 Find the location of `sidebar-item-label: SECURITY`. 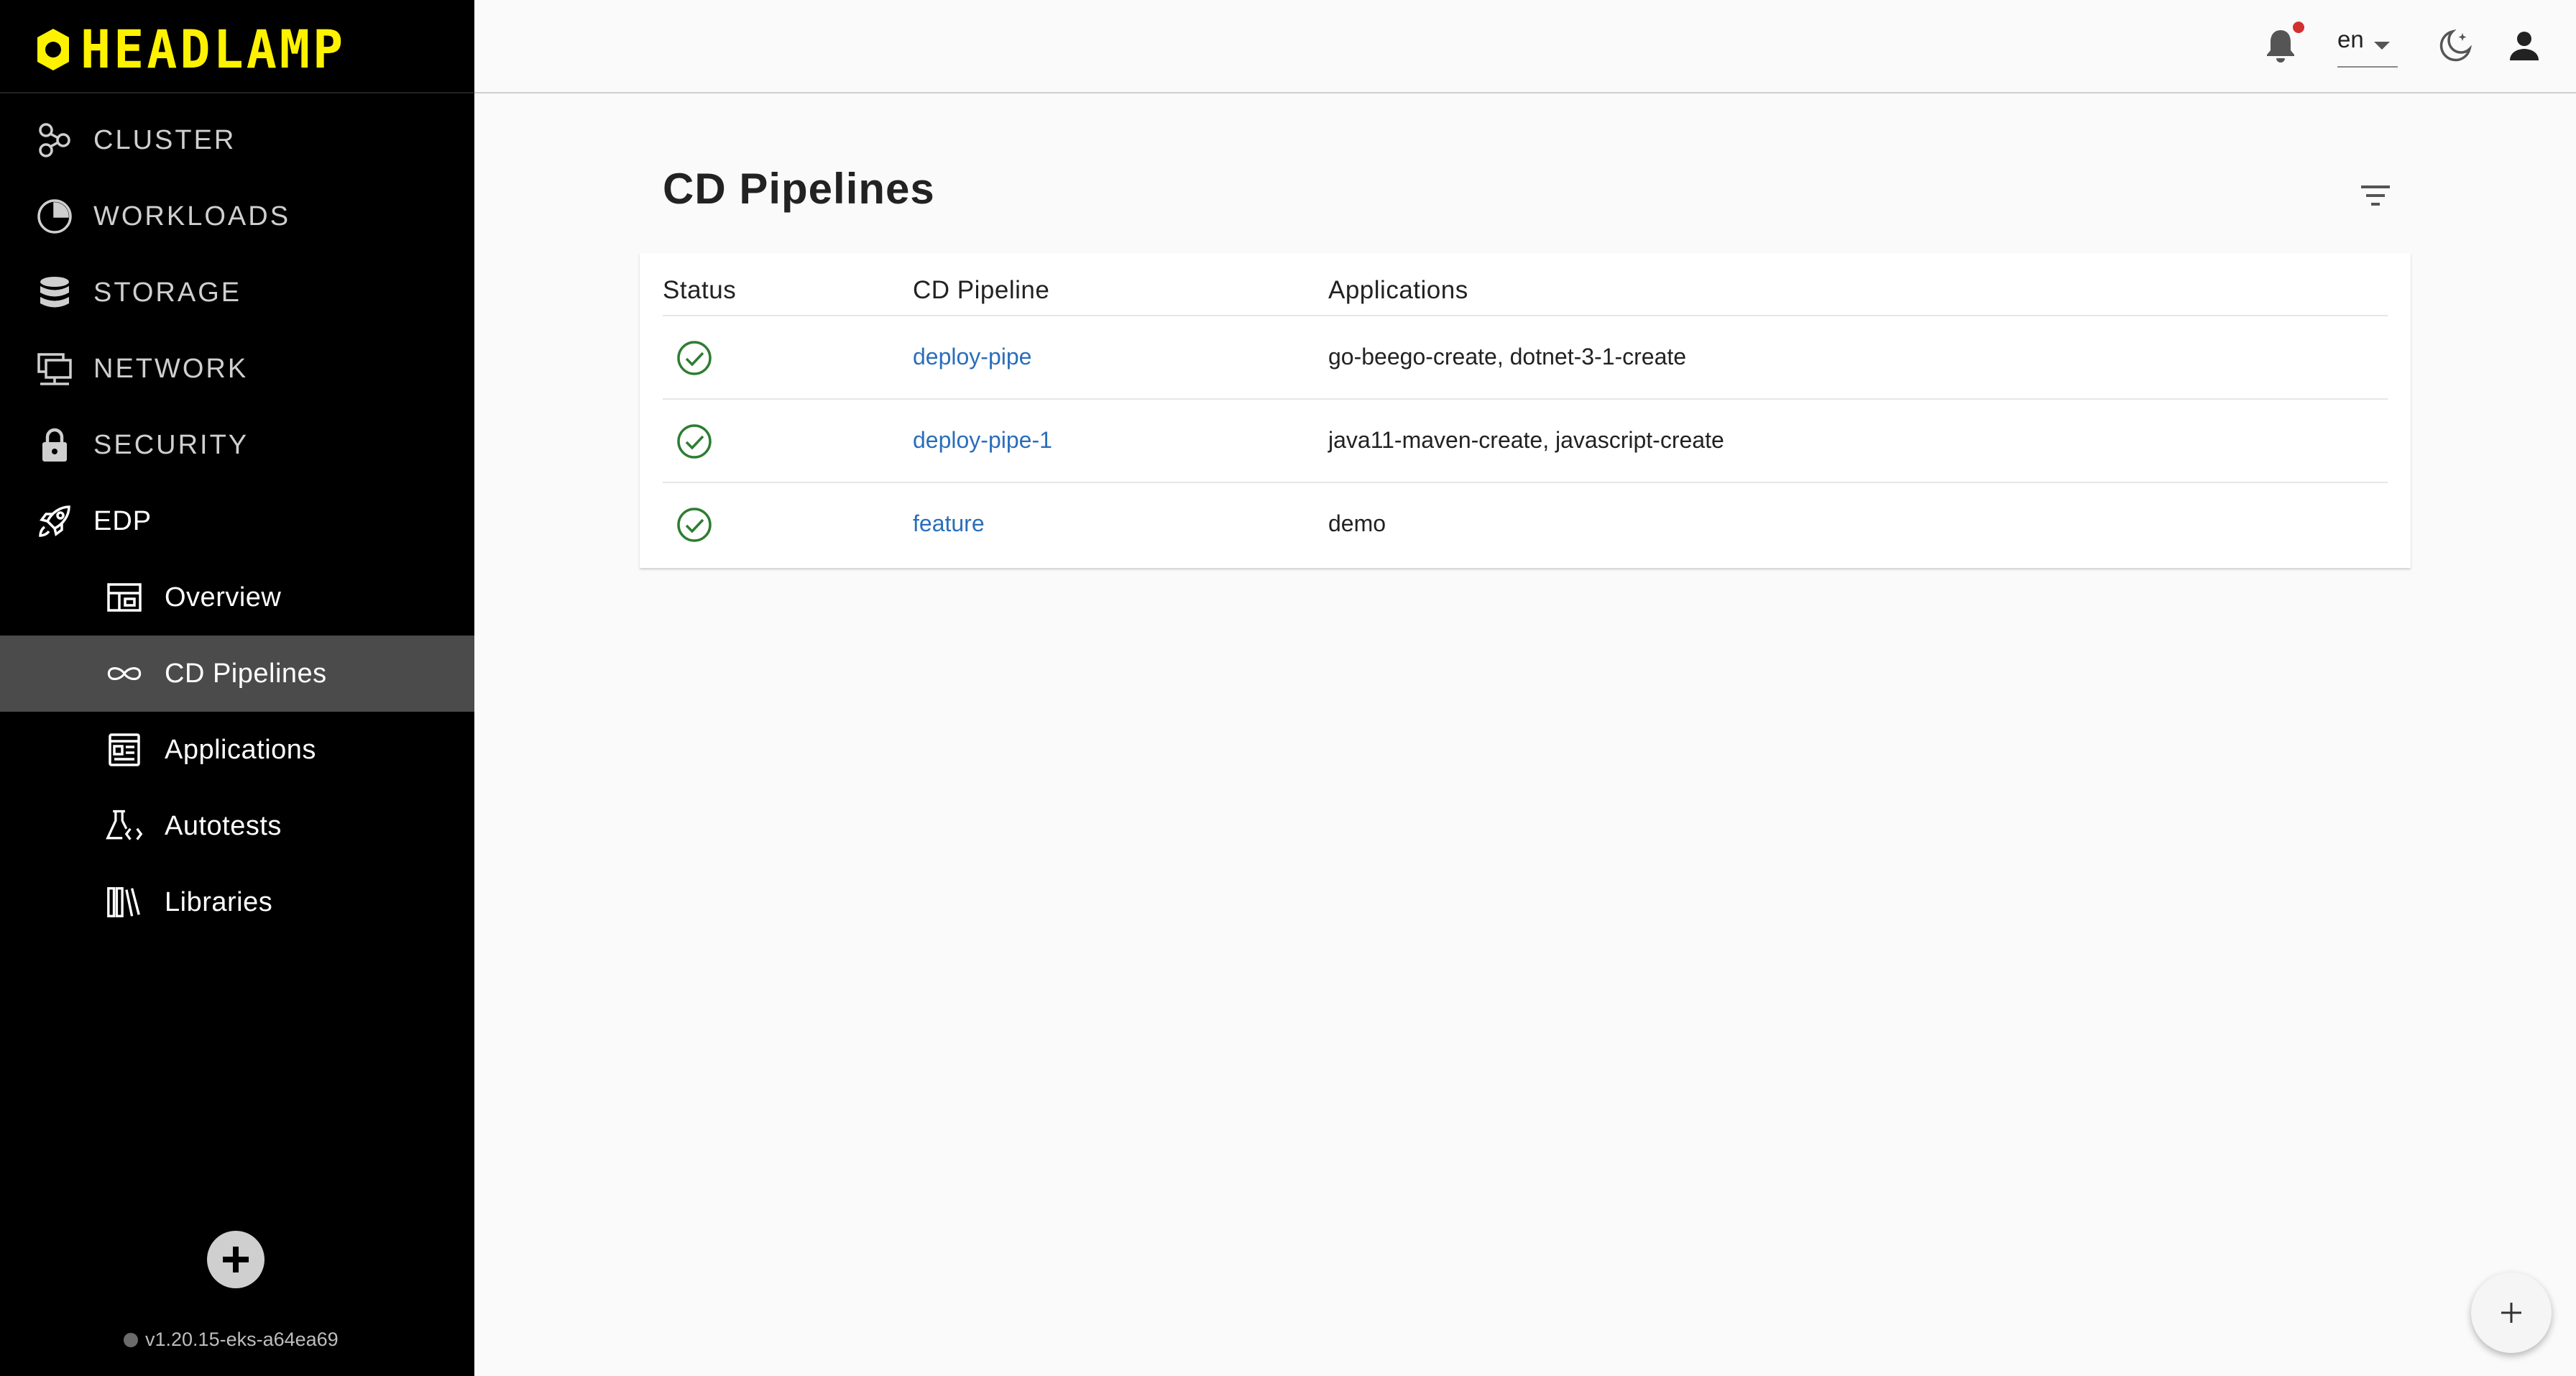

sidebar-item-label: SECURITY is located at coordinates (171, 444).